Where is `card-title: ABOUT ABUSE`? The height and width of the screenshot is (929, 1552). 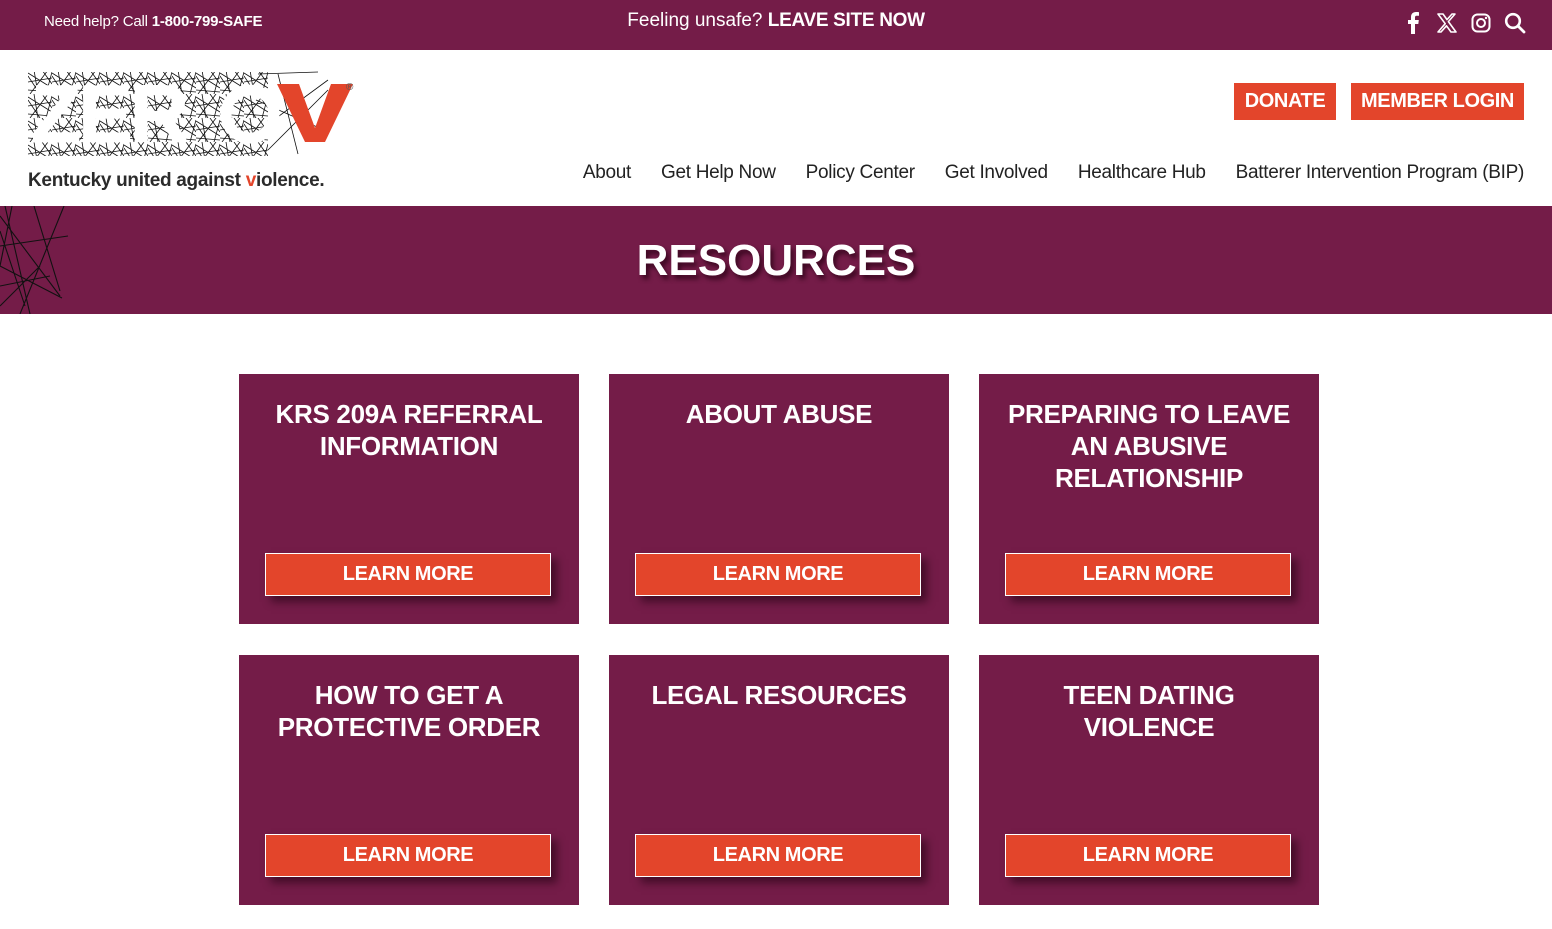 card-title: ABOUT ABUSE is located at coordinates (779, 414).